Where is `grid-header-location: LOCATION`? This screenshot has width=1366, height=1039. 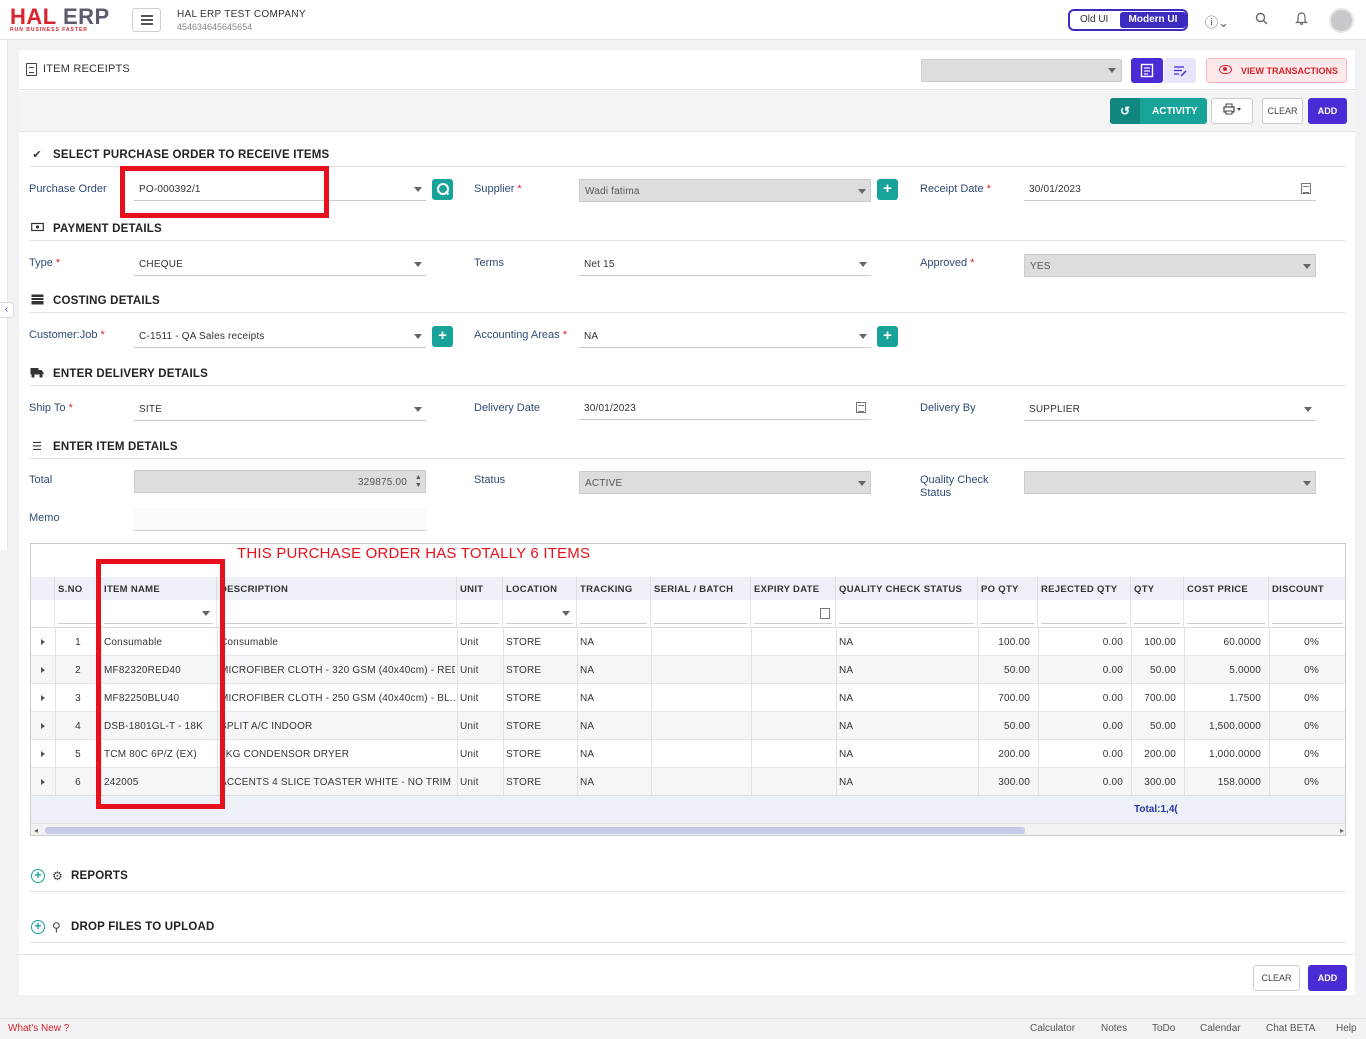 grid-header-location: LOCATION is located at coordinates (540, 588).